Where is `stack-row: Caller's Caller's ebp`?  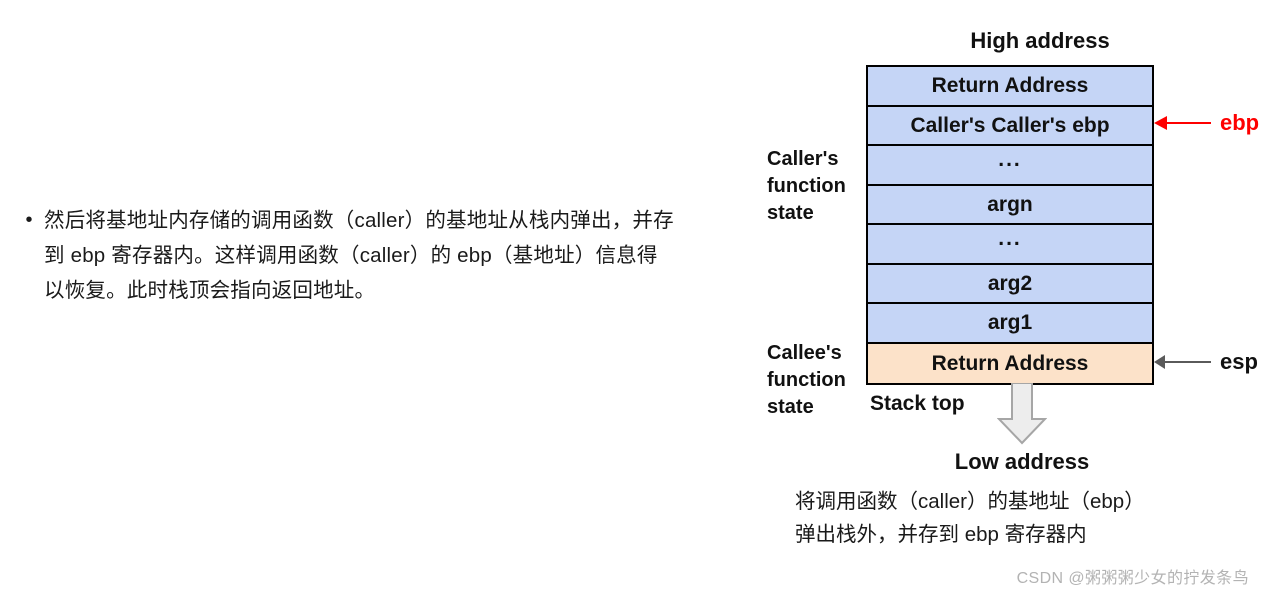 stack-row: Caller's Caller's ebp is located at coordinates (1010, 126).